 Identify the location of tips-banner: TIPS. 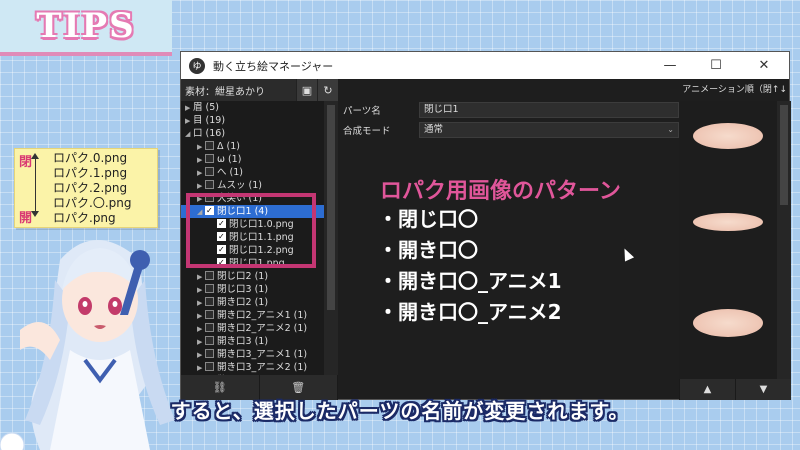
(86, 28).